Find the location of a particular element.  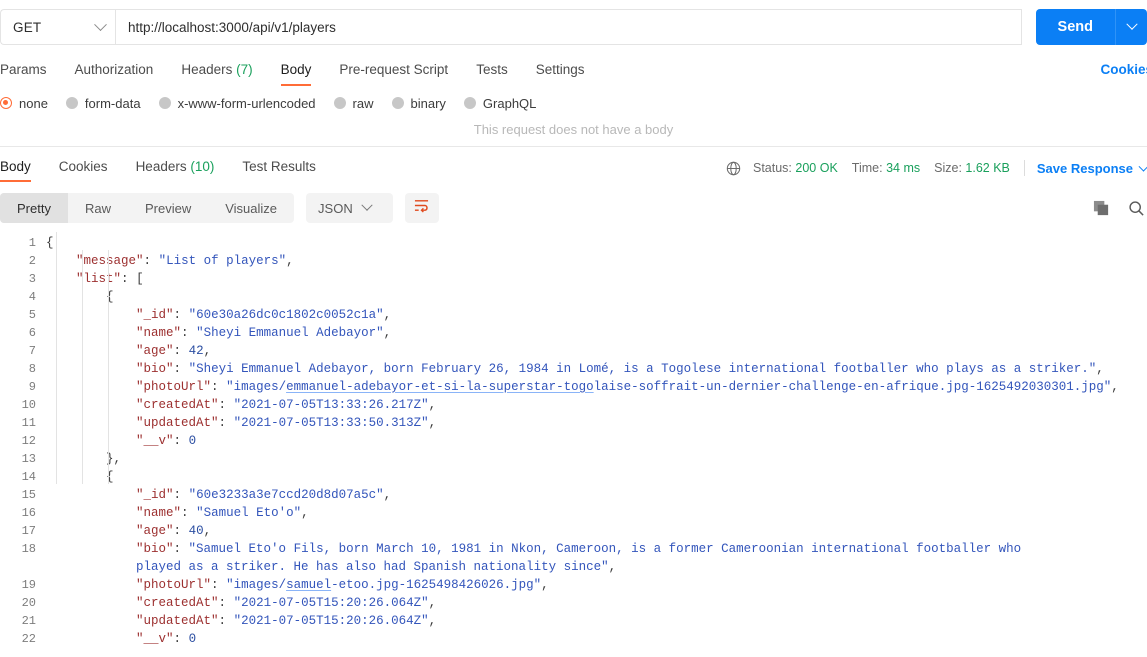

response-tab-cookies: Cookies is located at coordinates (83, 170).